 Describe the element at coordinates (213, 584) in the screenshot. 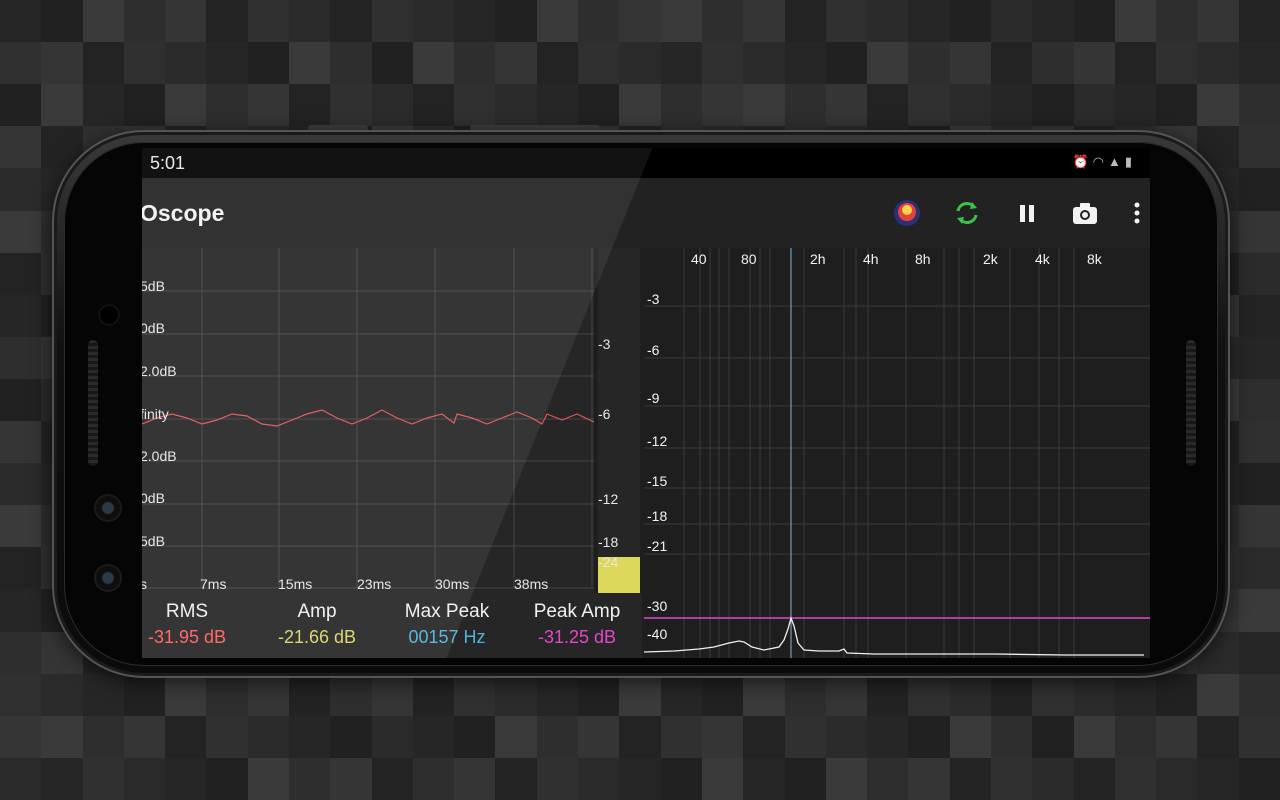

I see `osc-x-label: 7ms` at that location.